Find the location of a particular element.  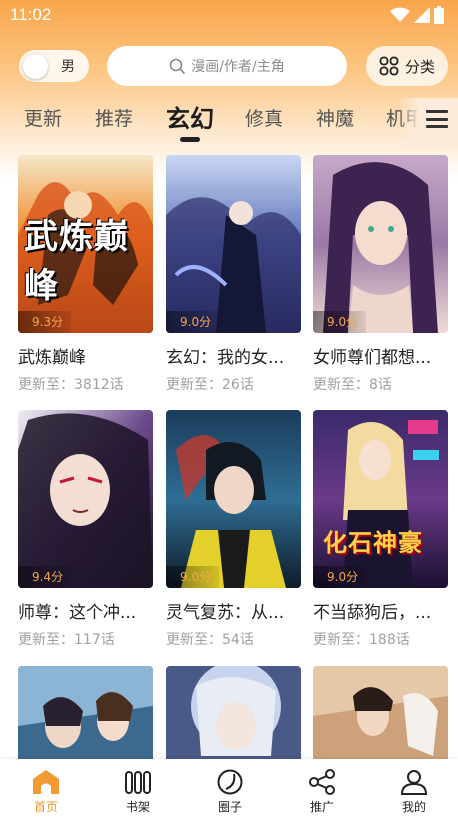

nav-label-promote: 推广 is located at coordinates (321, 807).